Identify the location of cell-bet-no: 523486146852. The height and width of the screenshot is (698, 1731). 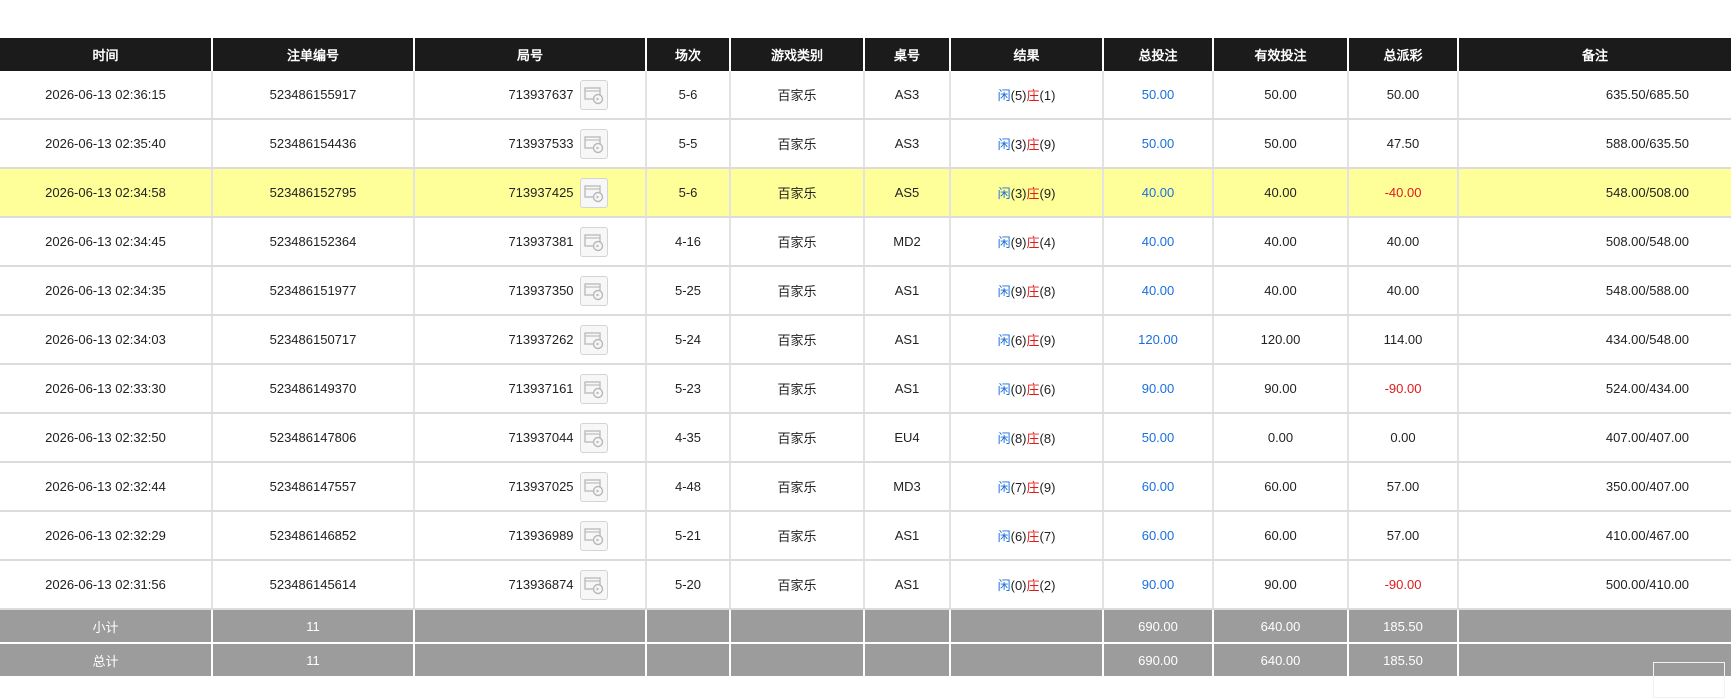
(313, 536).